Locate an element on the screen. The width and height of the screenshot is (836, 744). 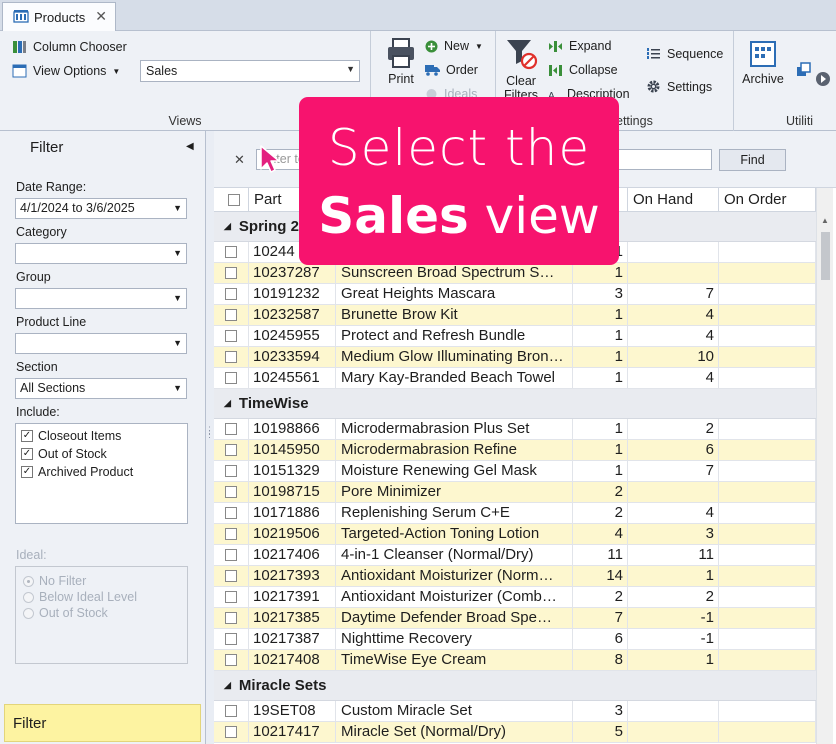
date-range-select: 4/1/2024 to 3/6/2025 ▼ is located at coordinates (101, 208).